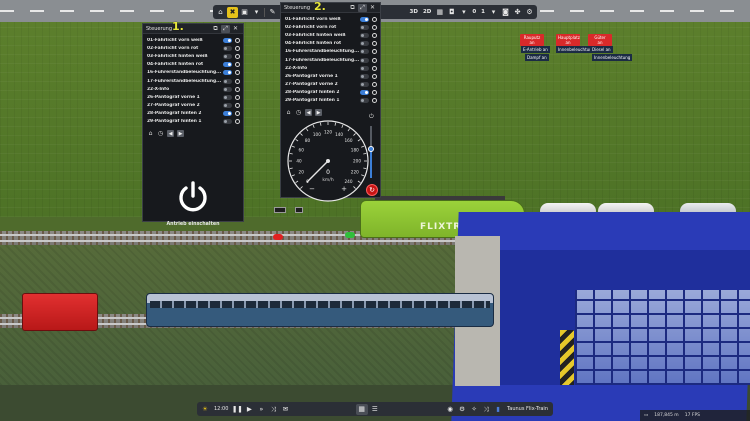 This screenshot has width=750, height=421. What do you see at coordinates (532, 40) in the screenshot?
I see `sign-button: Rauputz an` at bounding box center [532, 40].